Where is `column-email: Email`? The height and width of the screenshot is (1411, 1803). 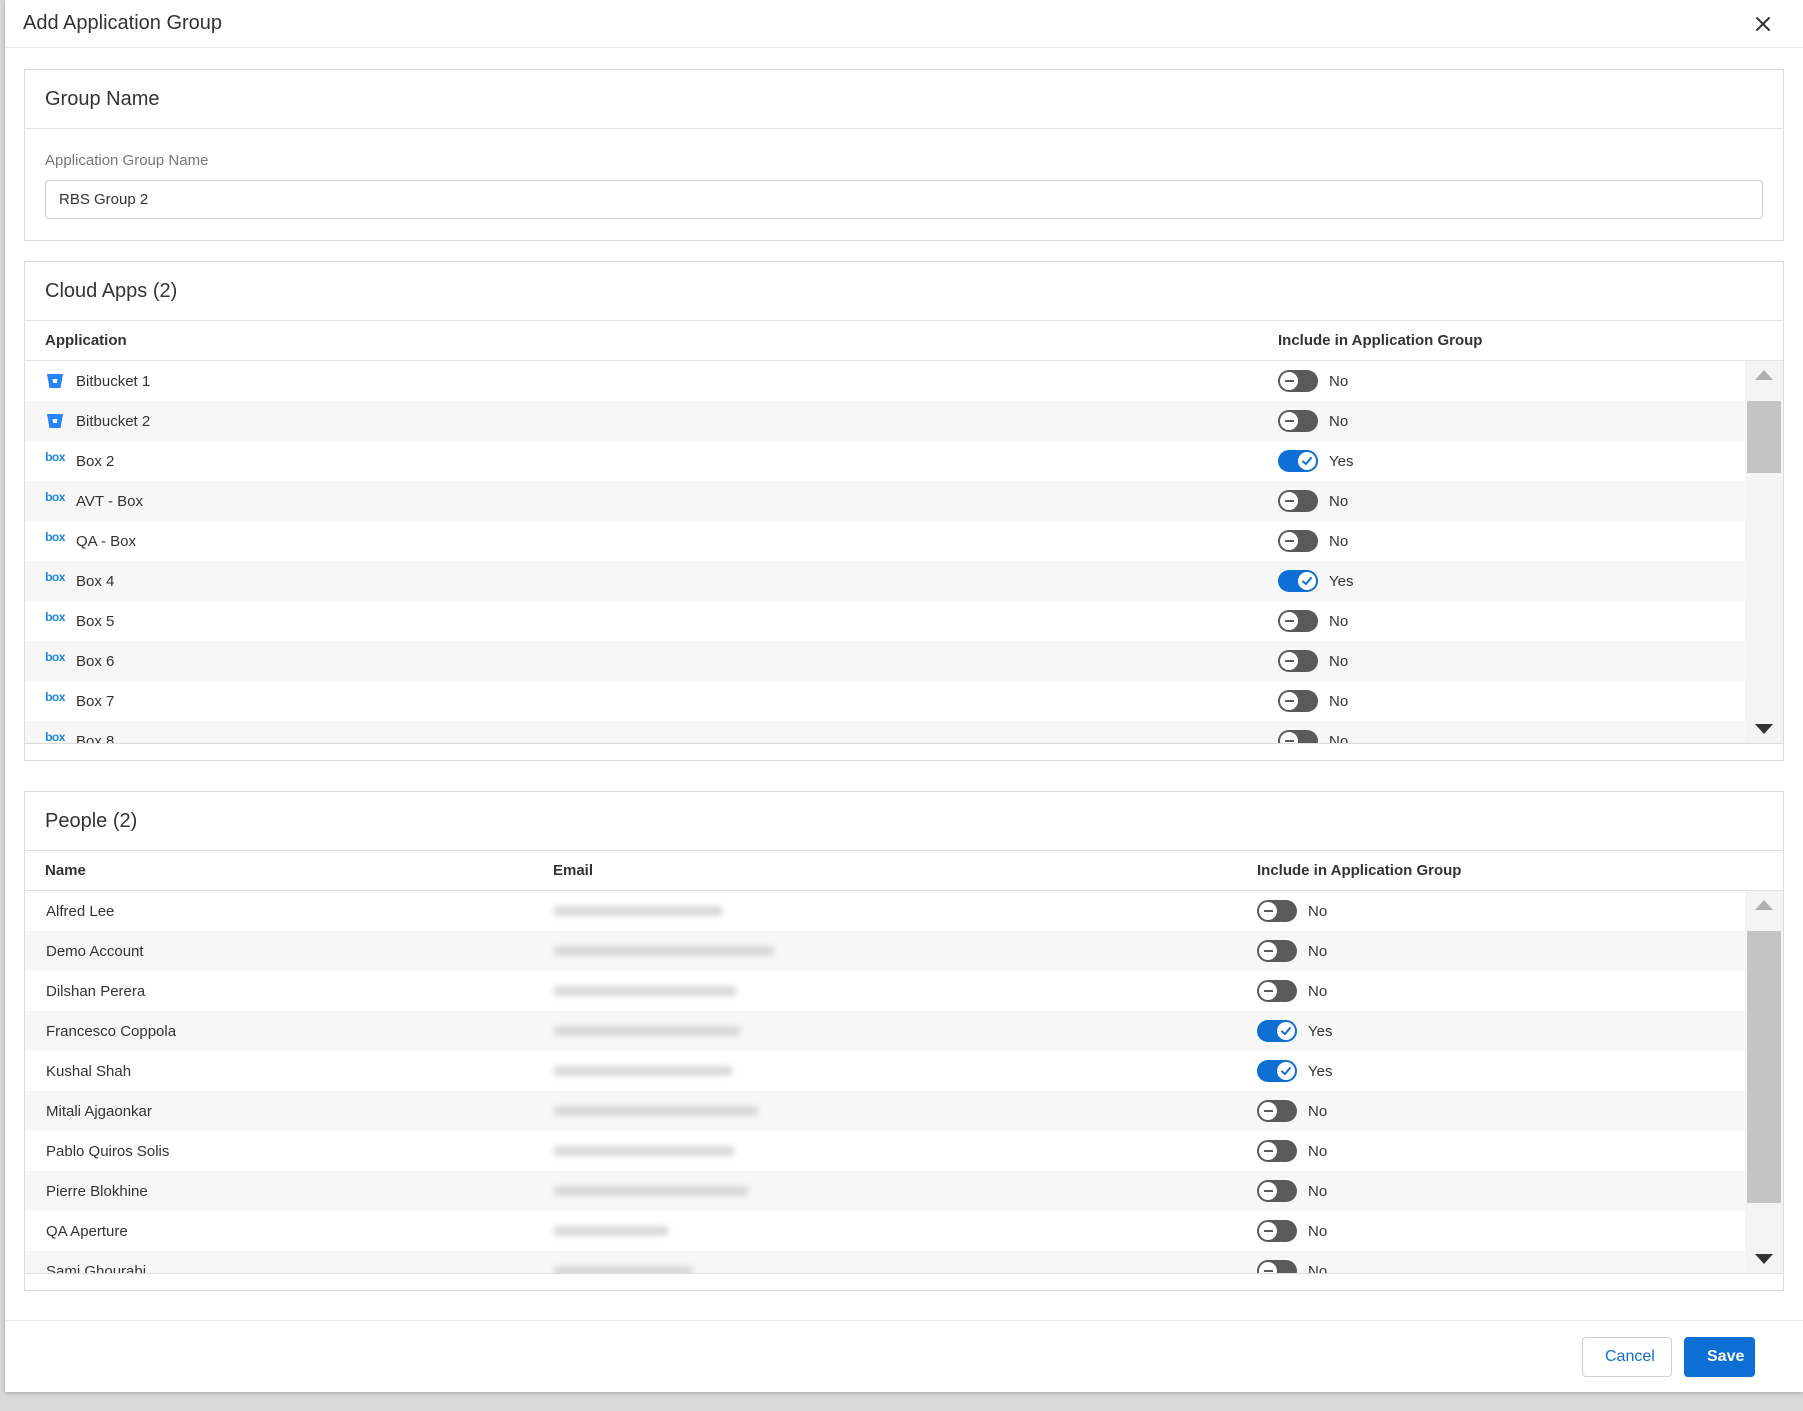
column-email: Email is located at coordinates (573, 870).